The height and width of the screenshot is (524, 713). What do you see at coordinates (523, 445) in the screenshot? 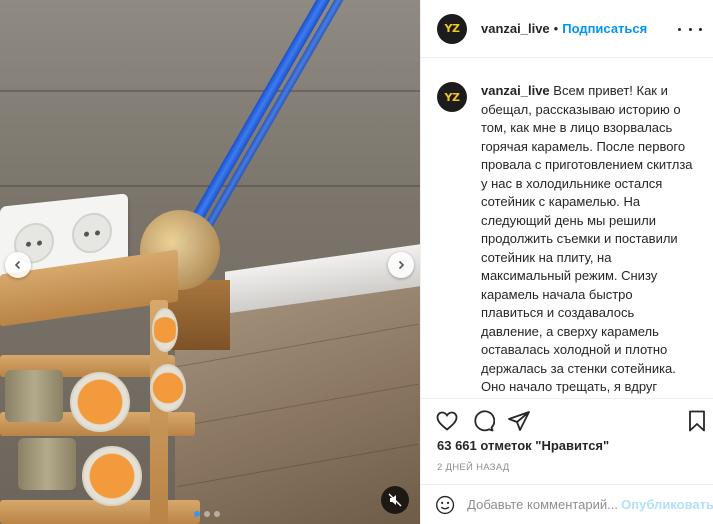
I see `likes-count: 63 661 отметок "Нравится"` at bounding box center [523, 445].